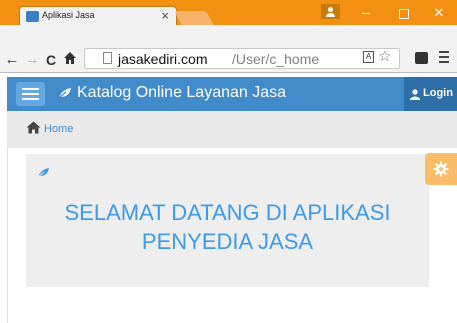 The height and width of the screenshot is (323, 457). I want to click on new-tab-button, so click(194, 18).